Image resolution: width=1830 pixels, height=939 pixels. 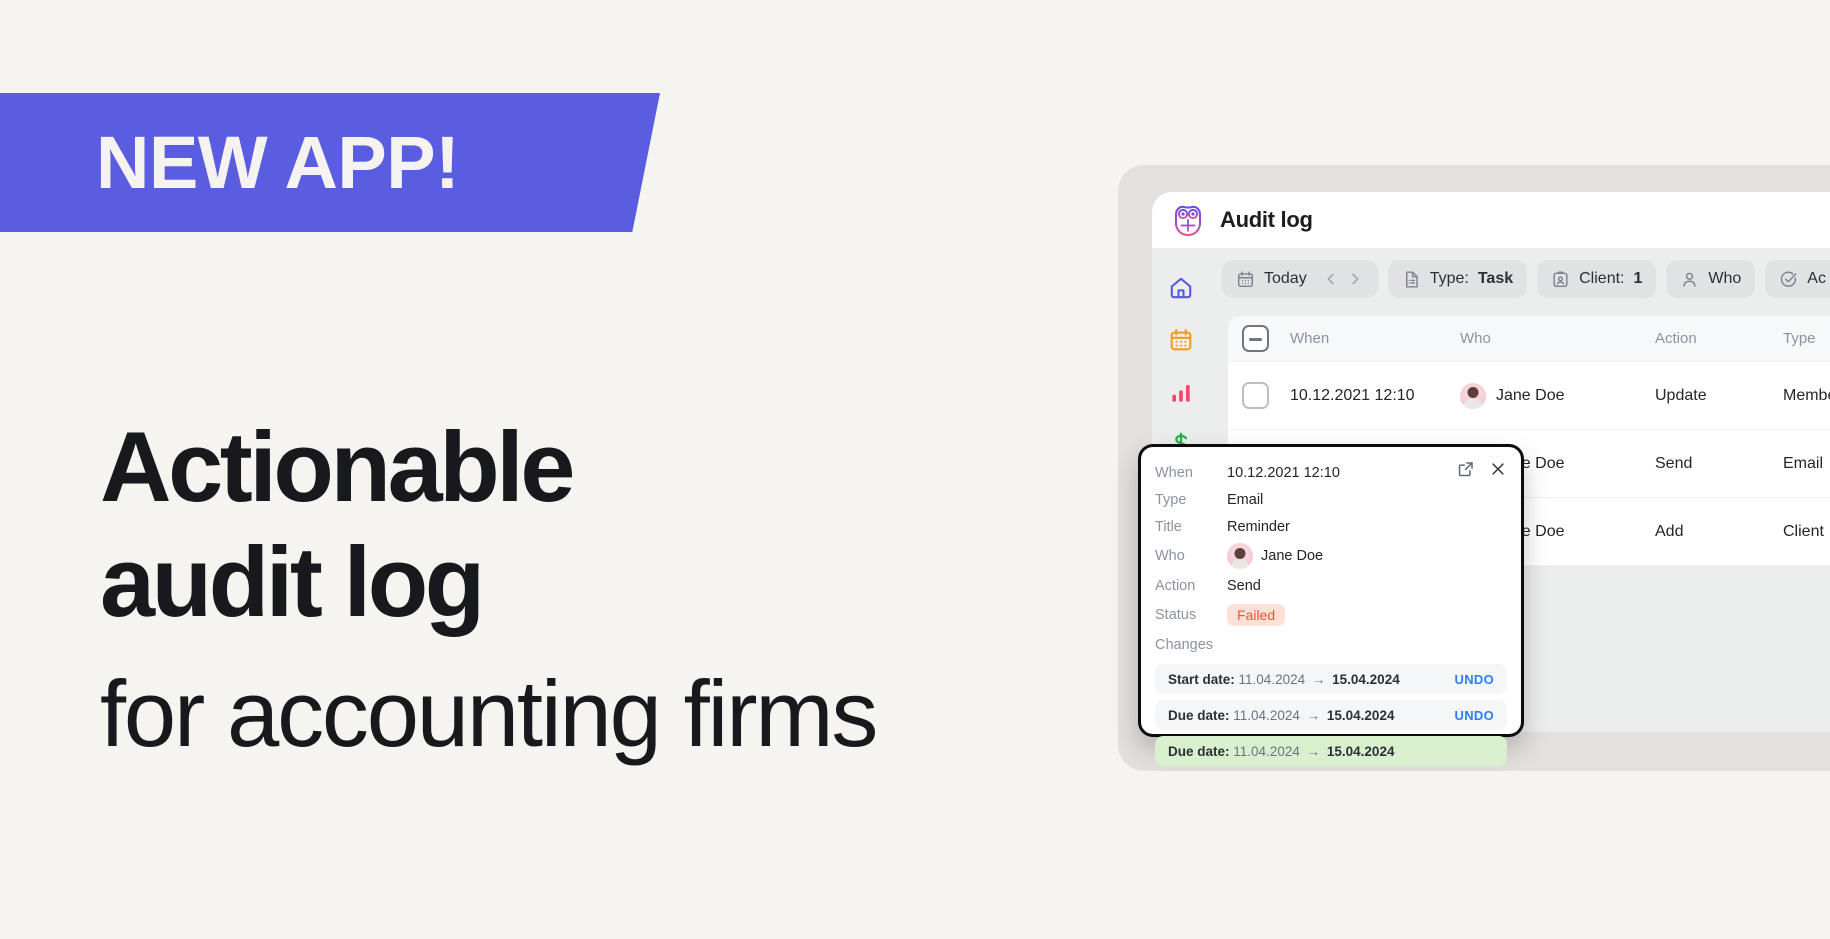 I want to click on popup-label-who: Who, so click(x=1170, y=556).